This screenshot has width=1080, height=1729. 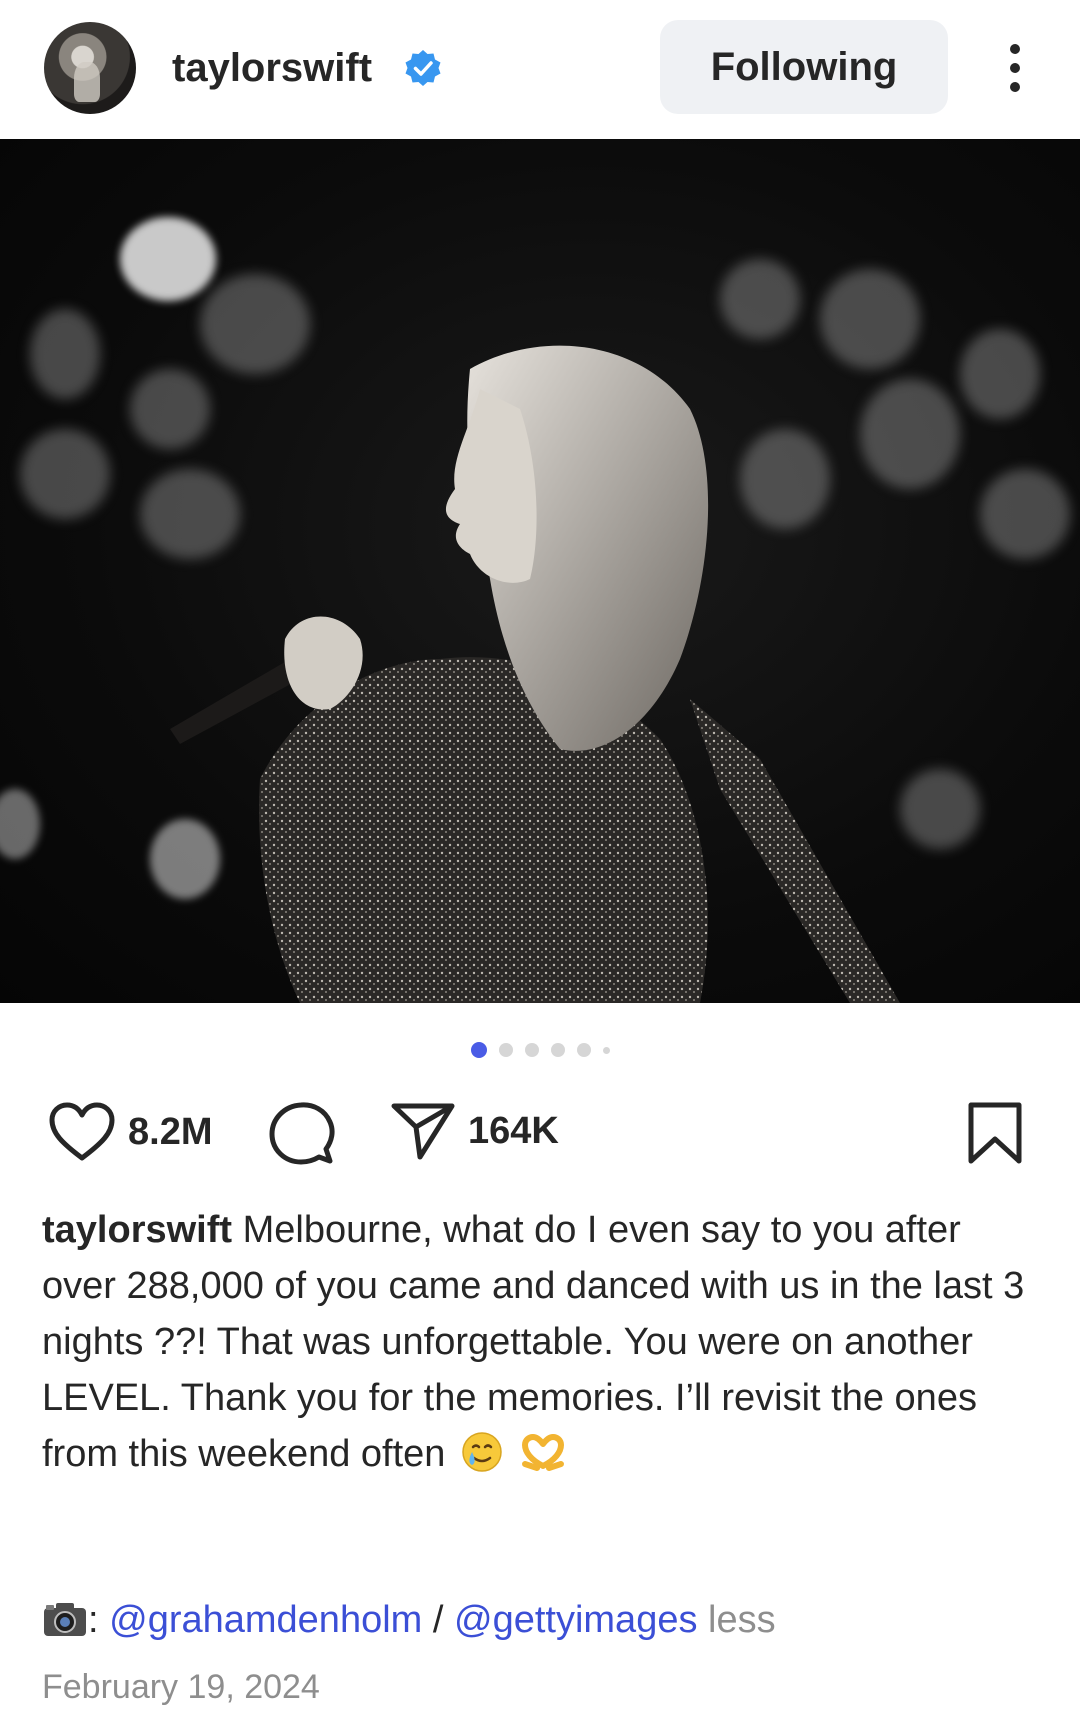 I want to click on post-date: February 19, 2024, so click(x=181, y=1687).